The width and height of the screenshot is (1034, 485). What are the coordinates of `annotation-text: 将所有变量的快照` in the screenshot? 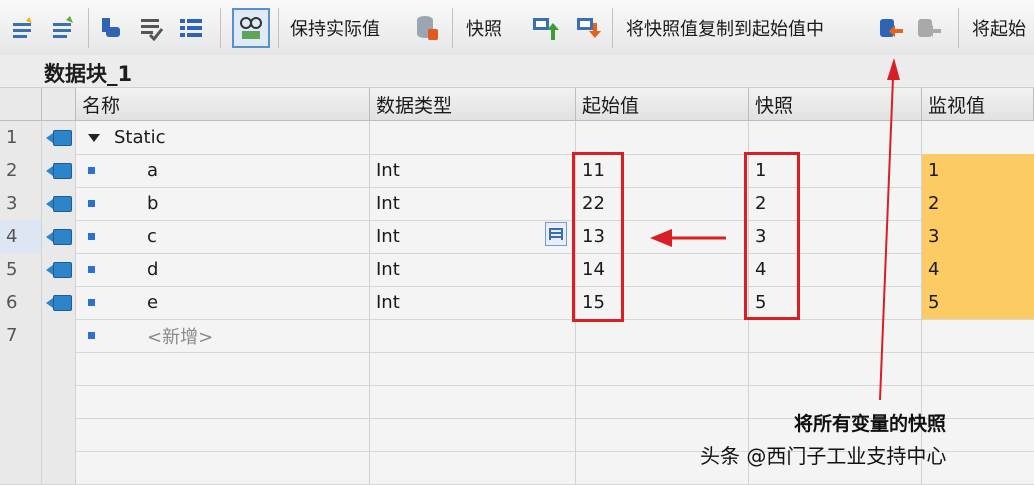 It's located at (870, 424).